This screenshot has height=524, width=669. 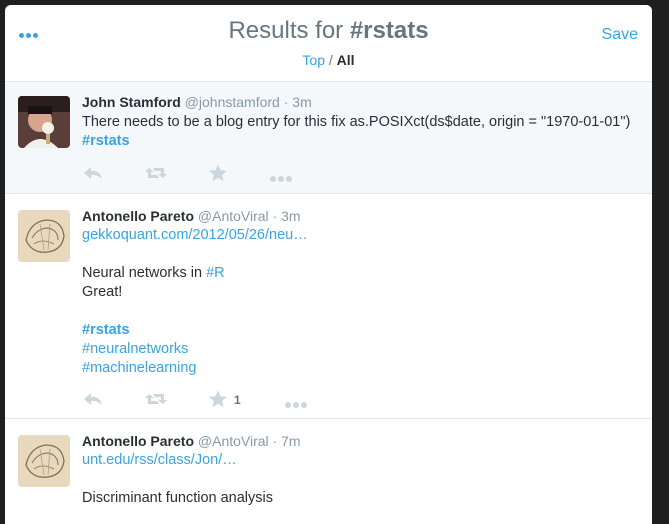 I want to click on tweet-header: John Stamford @johnstamford · 3m, so click(x=358, y=102).